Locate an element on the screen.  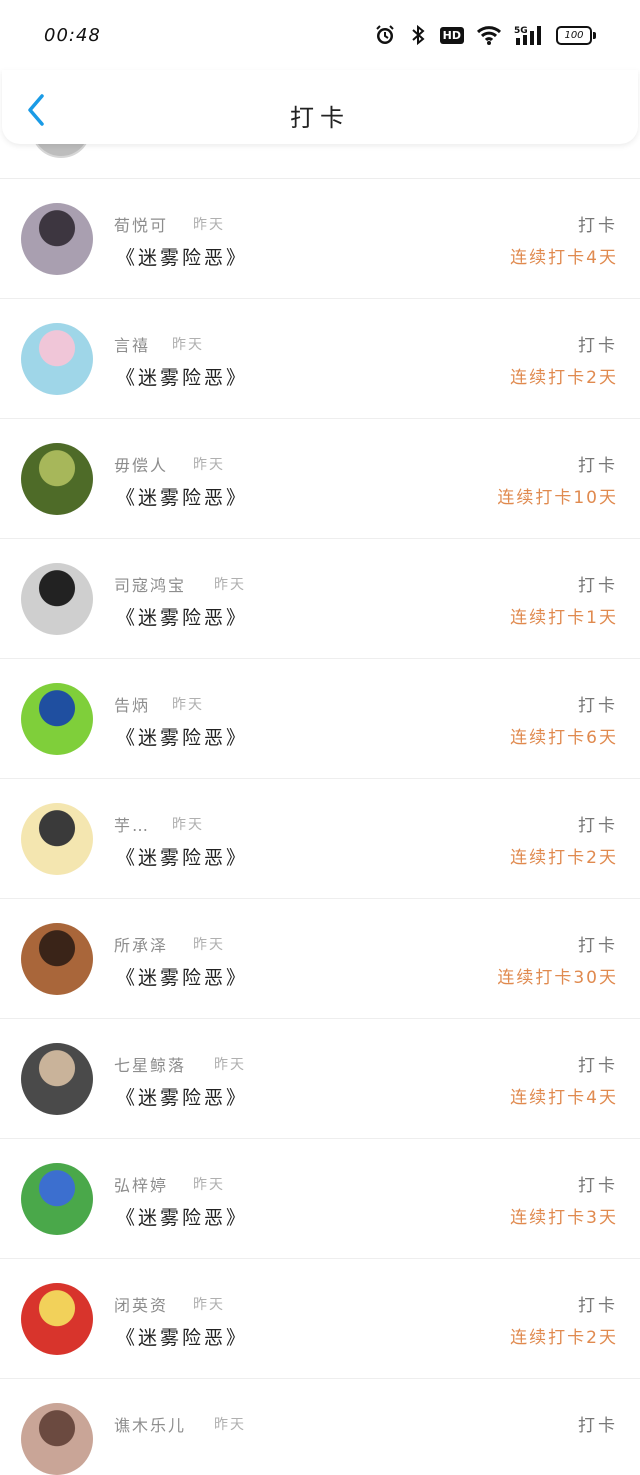
list-item-partial-top is located at coordinates (320, 141).